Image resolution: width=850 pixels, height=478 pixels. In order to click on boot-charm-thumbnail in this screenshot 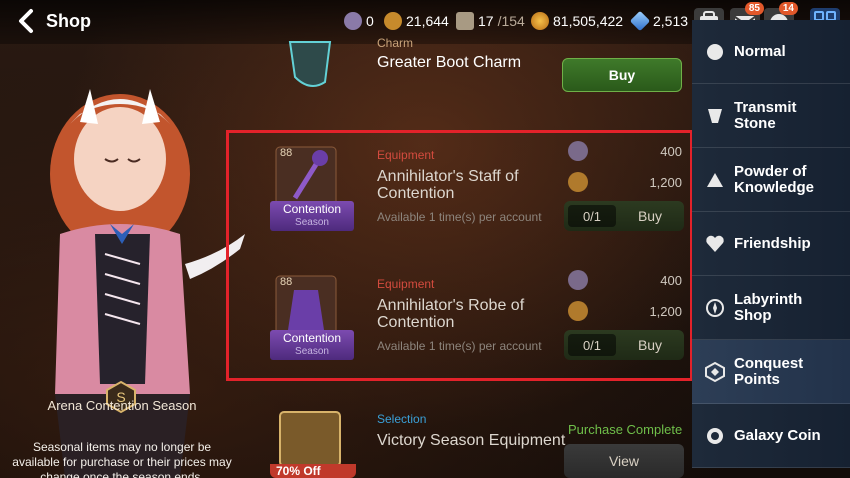, I will do `click(310, 64)`.